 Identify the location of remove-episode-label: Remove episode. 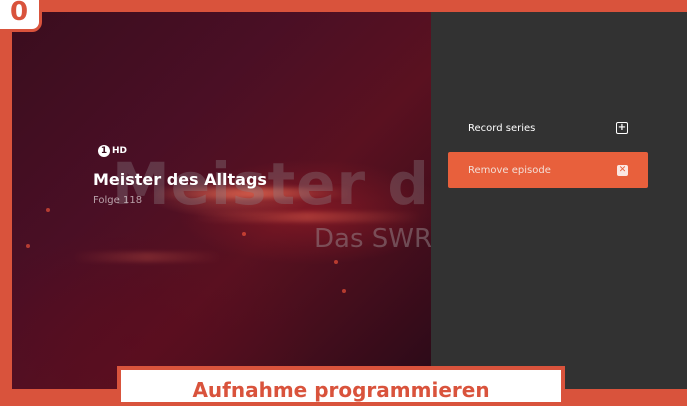
(509, 170).